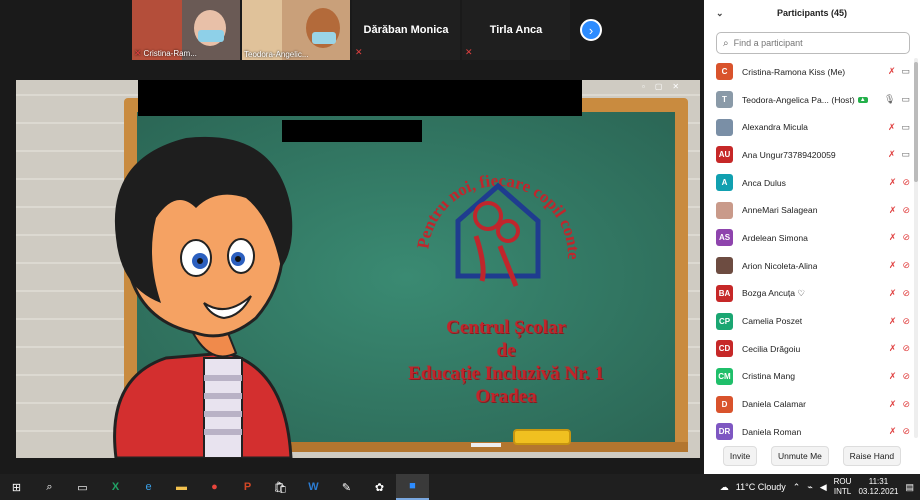 This screenshot has width=920, height=500. I want to click on excel-icon: X, so click(115, 487).